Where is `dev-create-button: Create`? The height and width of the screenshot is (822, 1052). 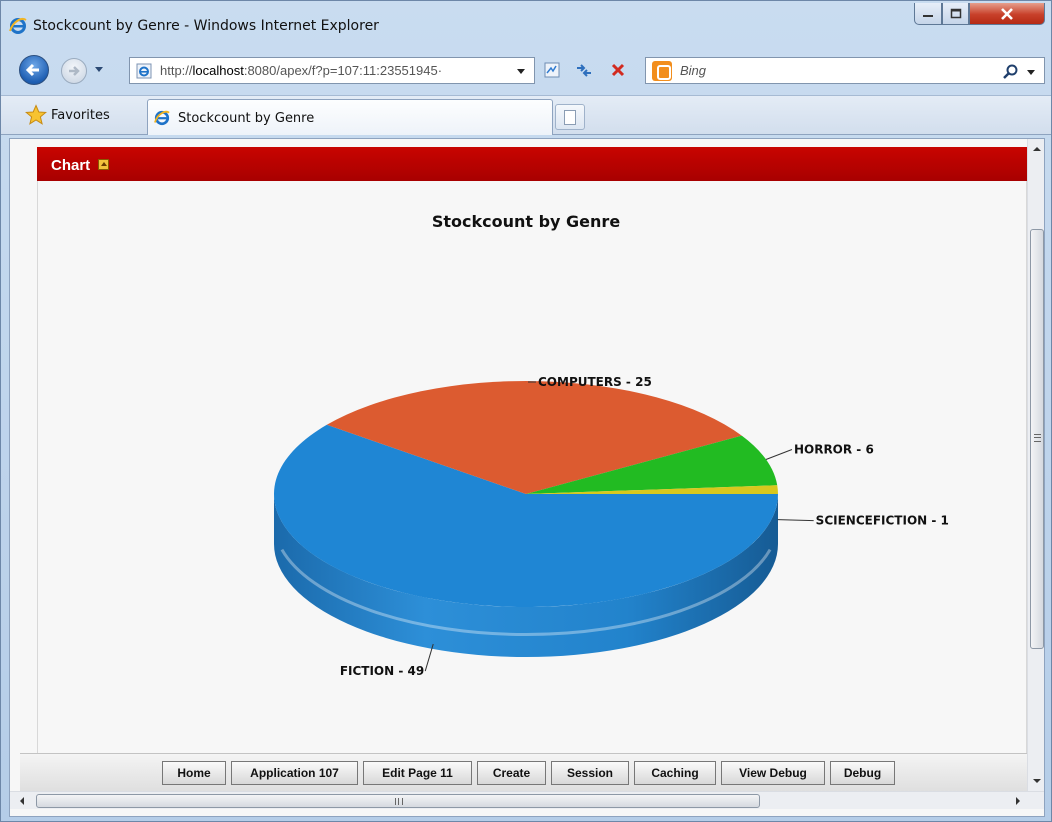 dev-create-button: Create is located at coordinates (511, 773).